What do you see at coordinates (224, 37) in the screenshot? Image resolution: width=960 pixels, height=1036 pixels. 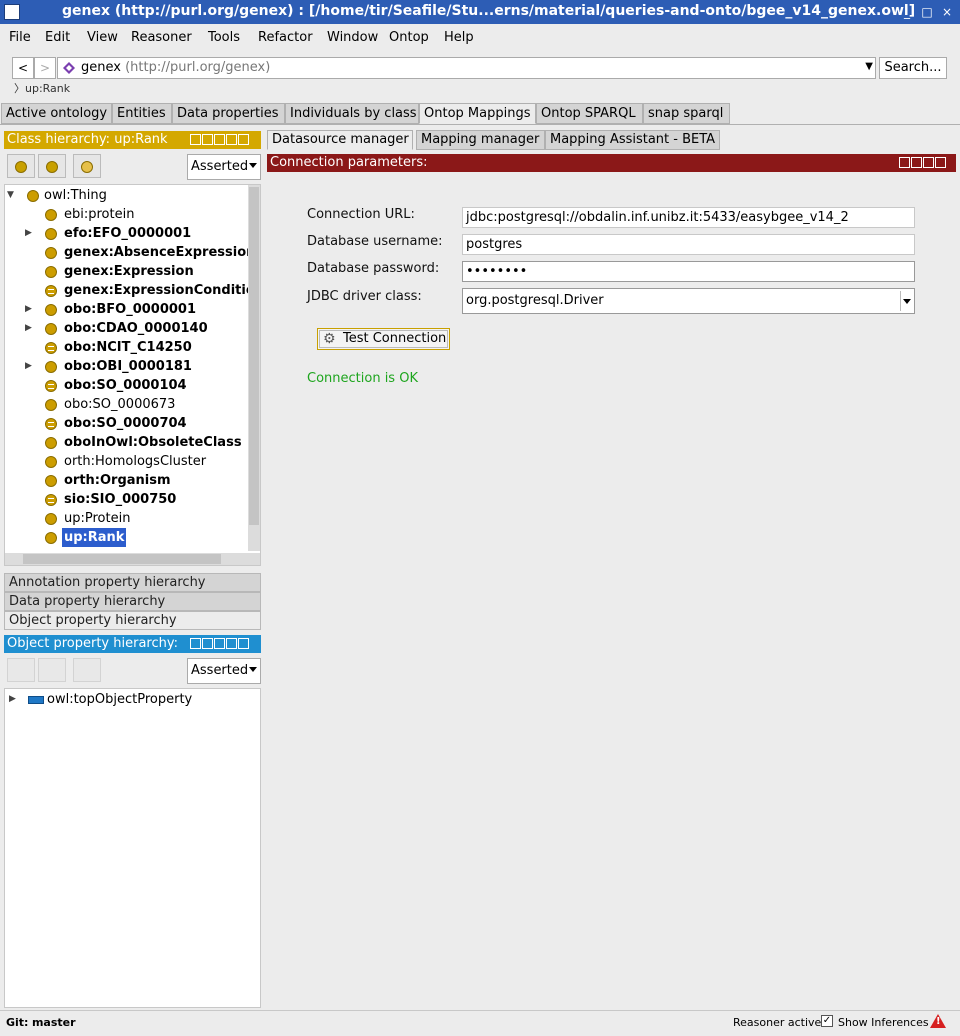 I see `menu-tools: Tools` at bounding box center [224, 37].